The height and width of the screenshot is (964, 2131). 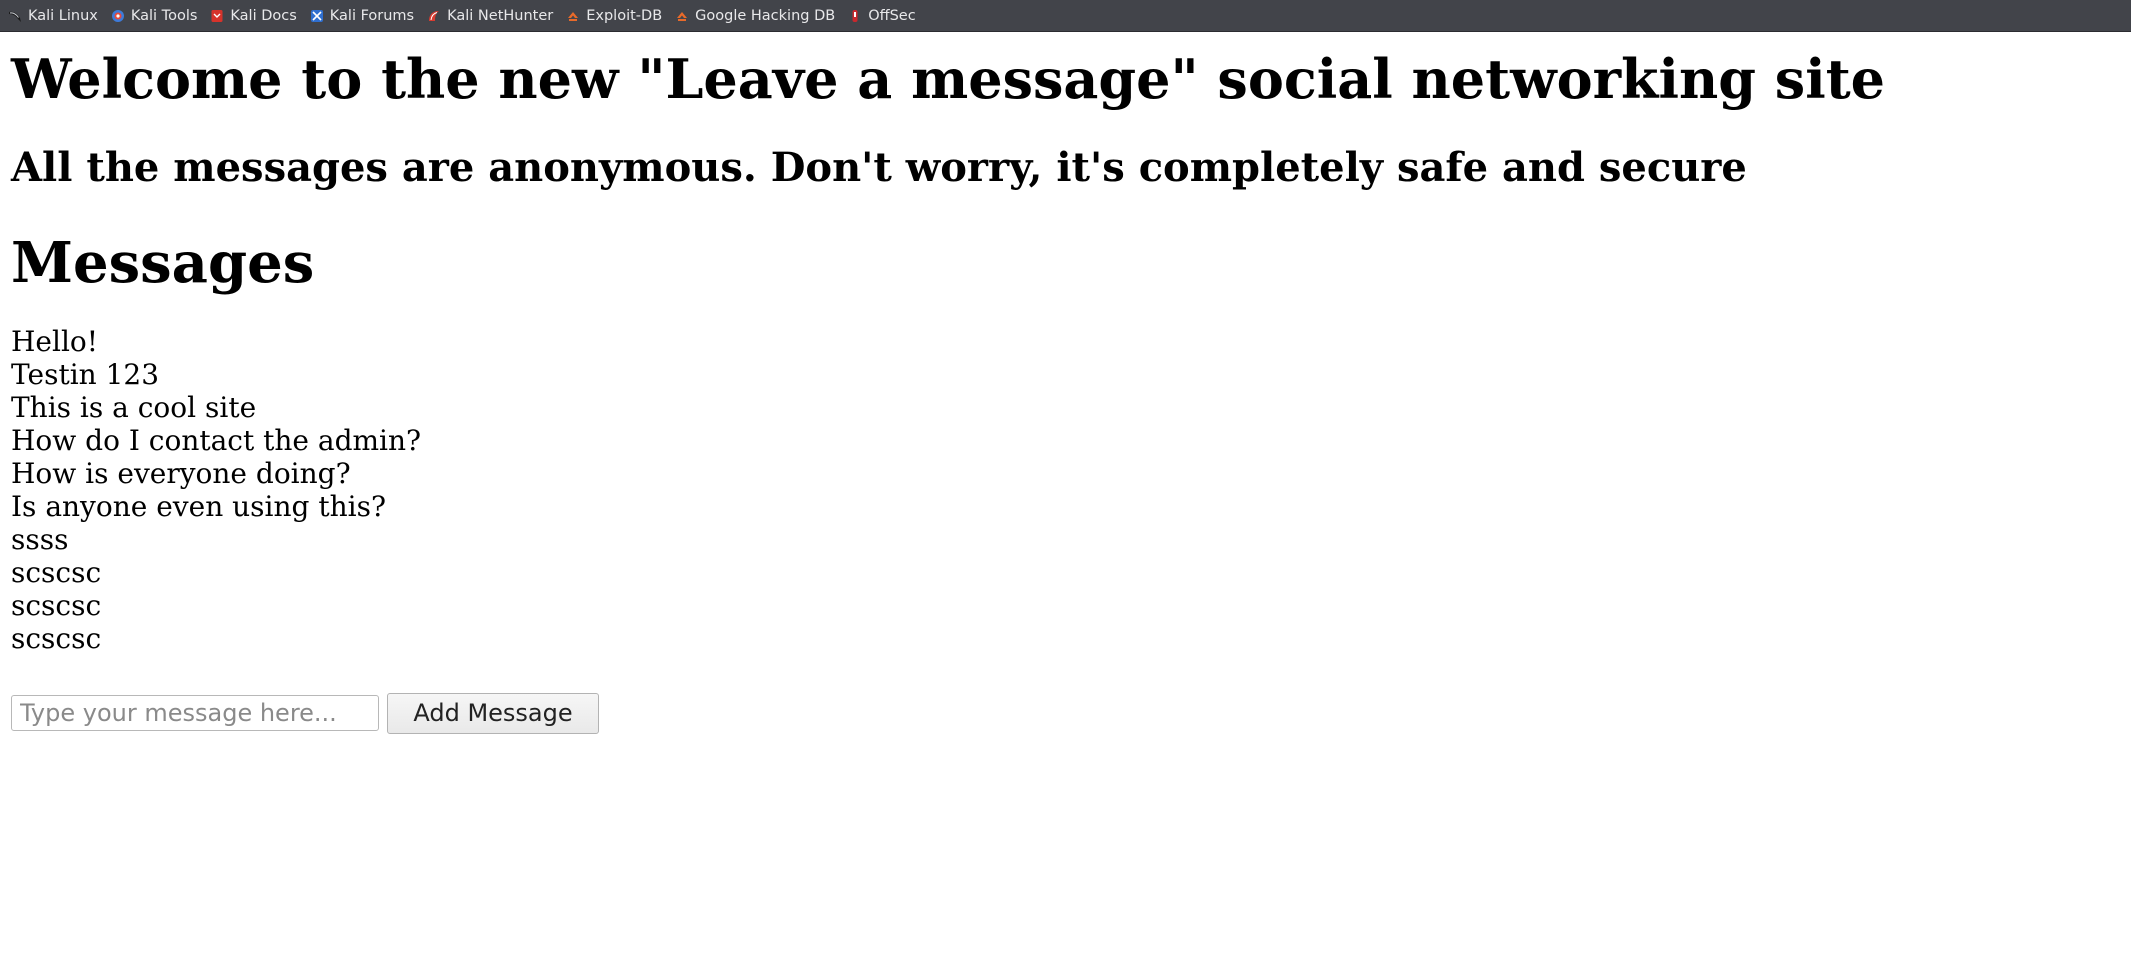 What do you see at coordinates (134, 407) in the screenshot?
I see `message-item: This is a cool site` at bounding box center [134, 407].